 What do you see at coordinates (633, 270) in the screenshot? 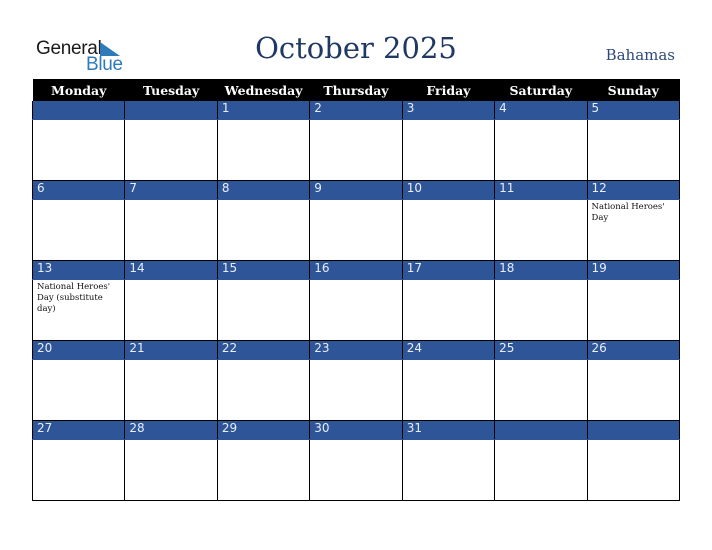
I see `day-number: 19` at bounding box center [633, 270].